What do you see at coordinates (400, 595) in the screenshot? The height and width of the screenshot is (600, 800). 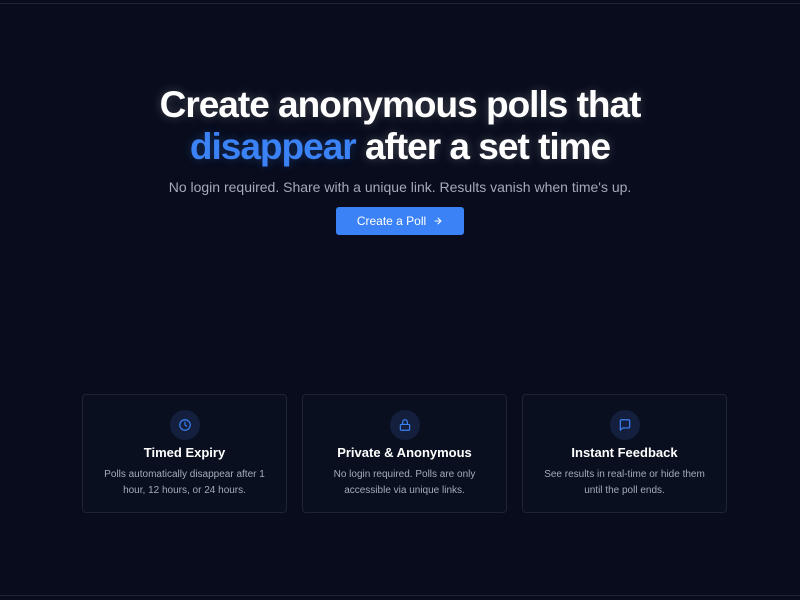 I see `footer-divider` at bounding box center [400, 595].